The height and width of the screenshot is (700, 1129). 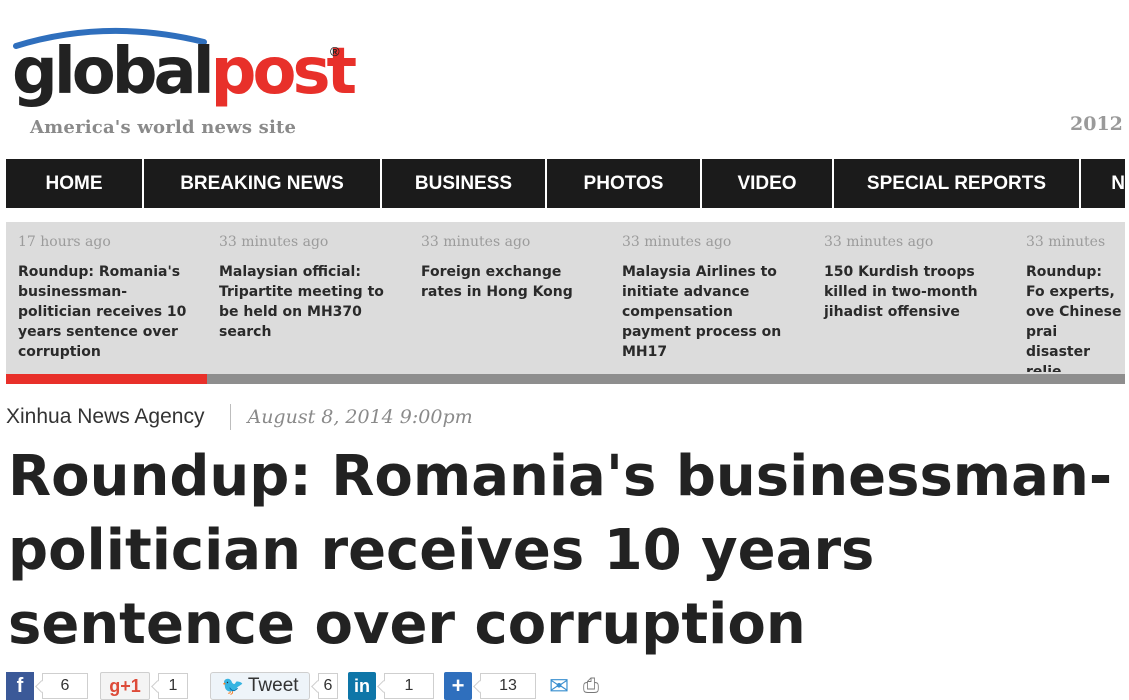 What do you see at coordinates (125, 686) in the screenshot?
I see `google-plus-button: g+1` at bounding box center [125, 686].